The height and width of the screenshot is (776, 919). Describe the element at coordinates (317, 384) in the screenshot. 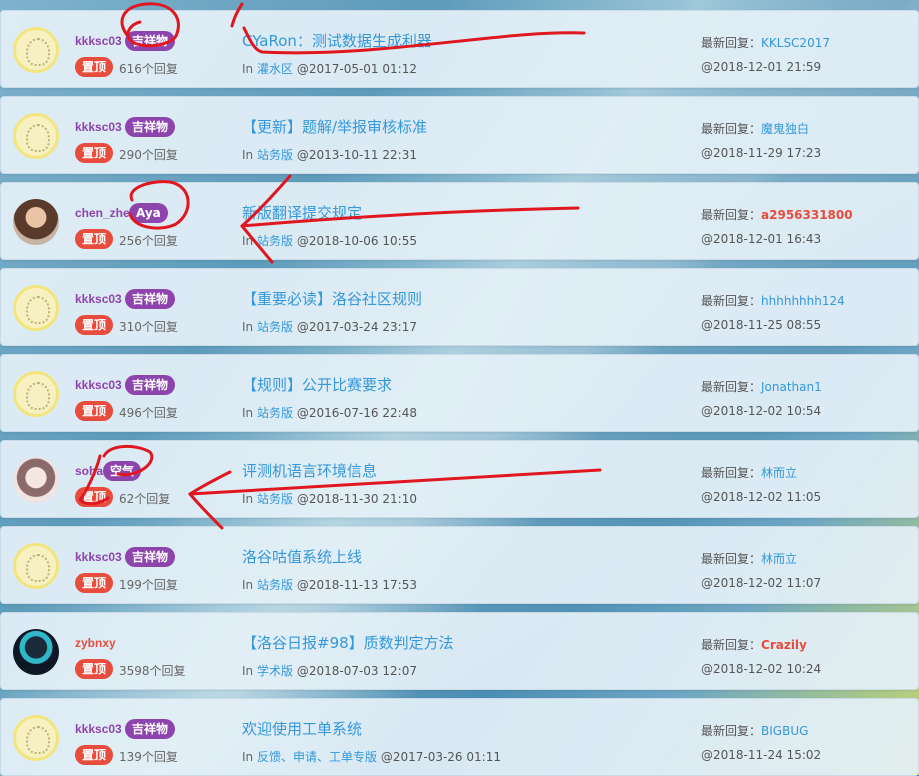

I see `thread-title: 【规则】公开比赛要求` at that location.